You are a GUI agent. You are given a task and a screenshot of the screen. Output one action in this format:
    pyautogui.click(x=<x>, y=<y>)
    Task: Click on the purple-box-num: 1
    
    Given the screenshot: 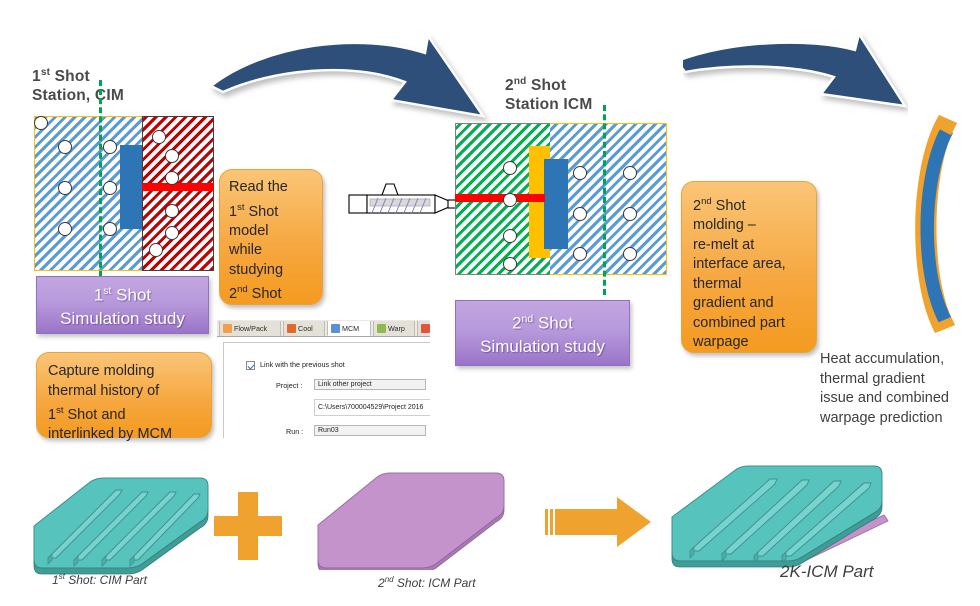 What is the action you would take?
    pyautogui.click(x=98, y=295)
    